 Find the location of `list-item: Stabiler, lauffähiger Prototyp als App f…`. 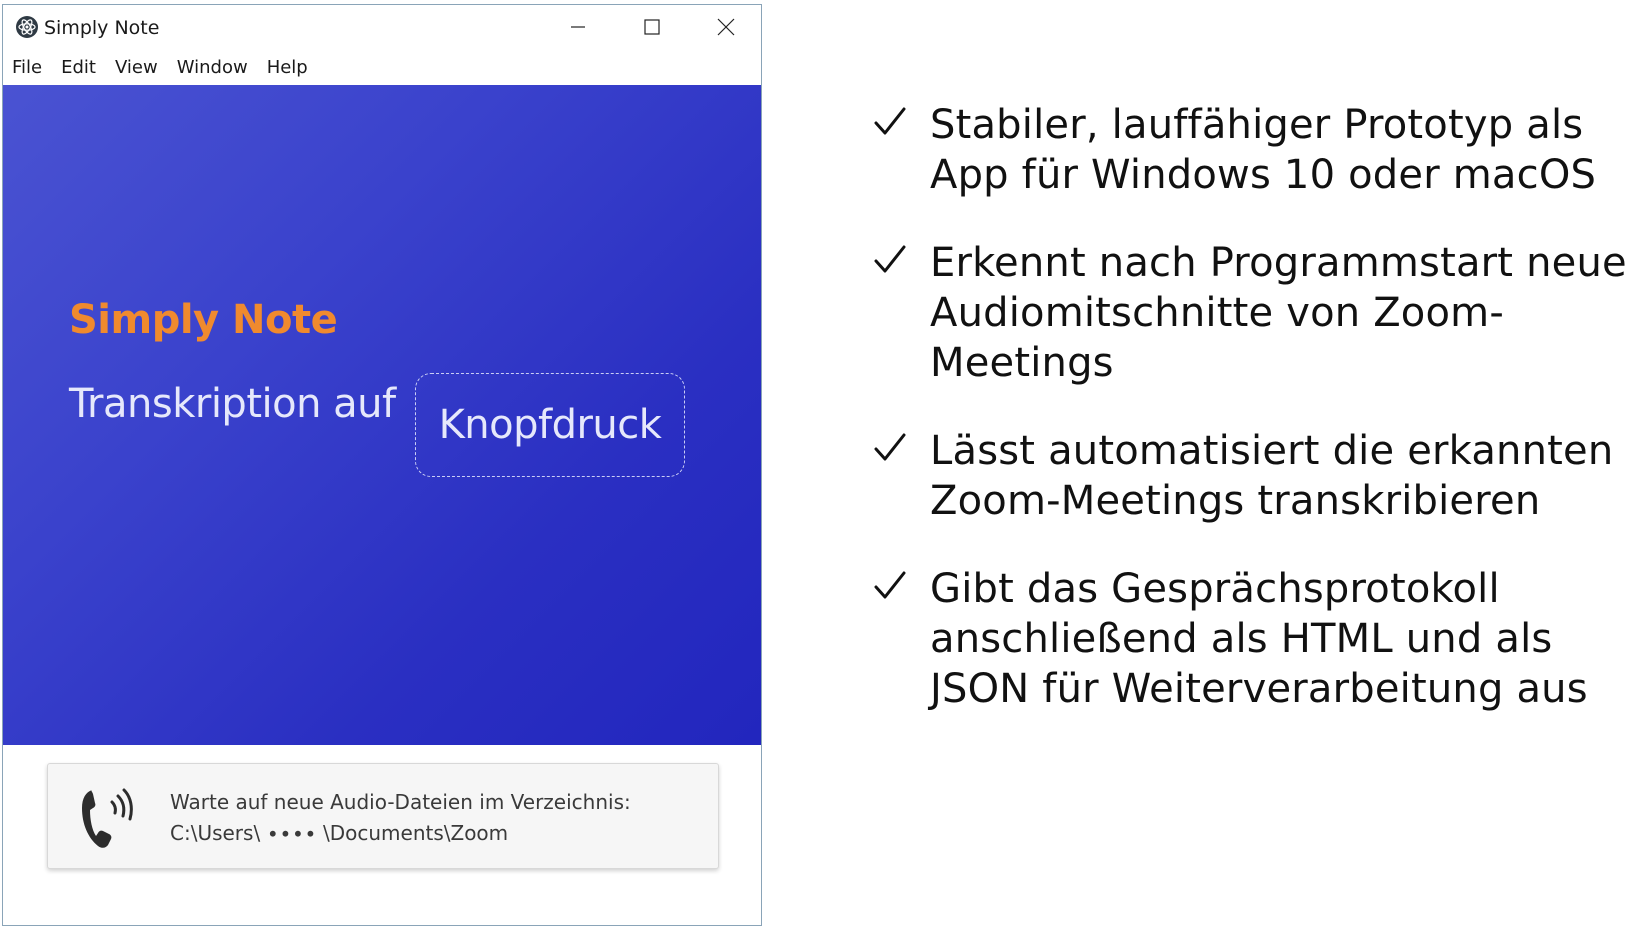

list-item: Stabiler, lauffähiger Prototyp als App f… is located at coordinates (1252, 150).